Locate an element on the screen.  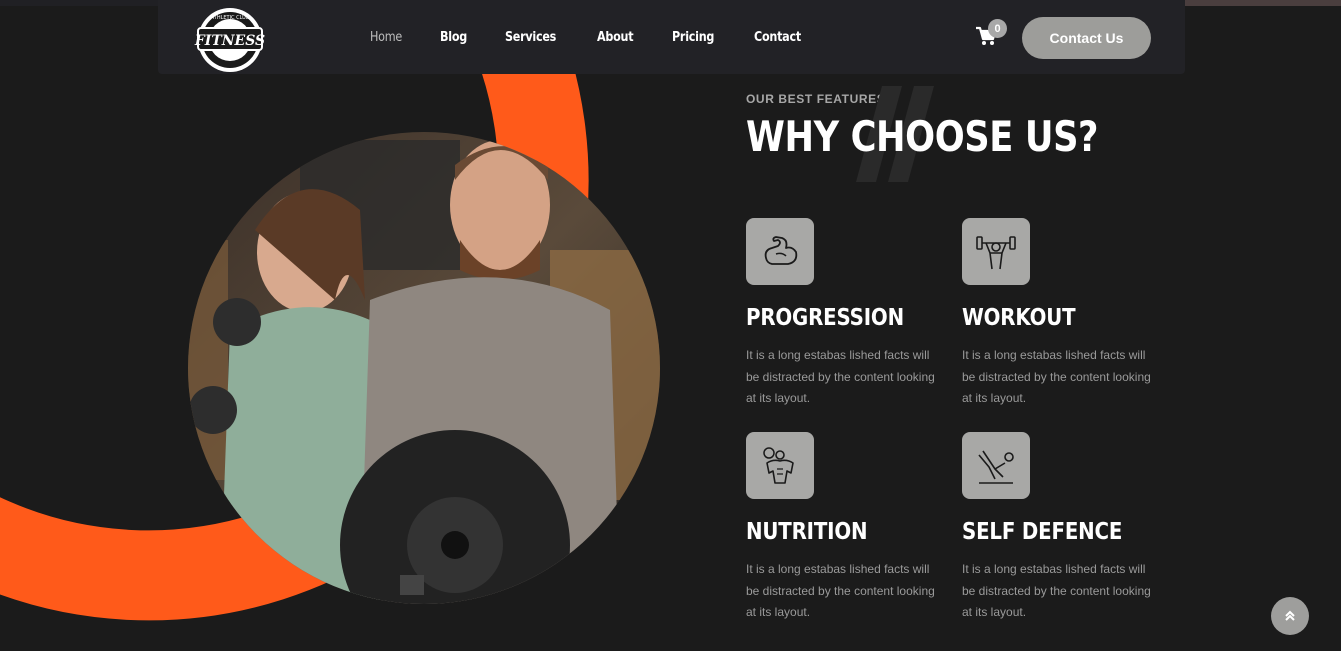
nav-services: Services is located at coordinates (530, 37).